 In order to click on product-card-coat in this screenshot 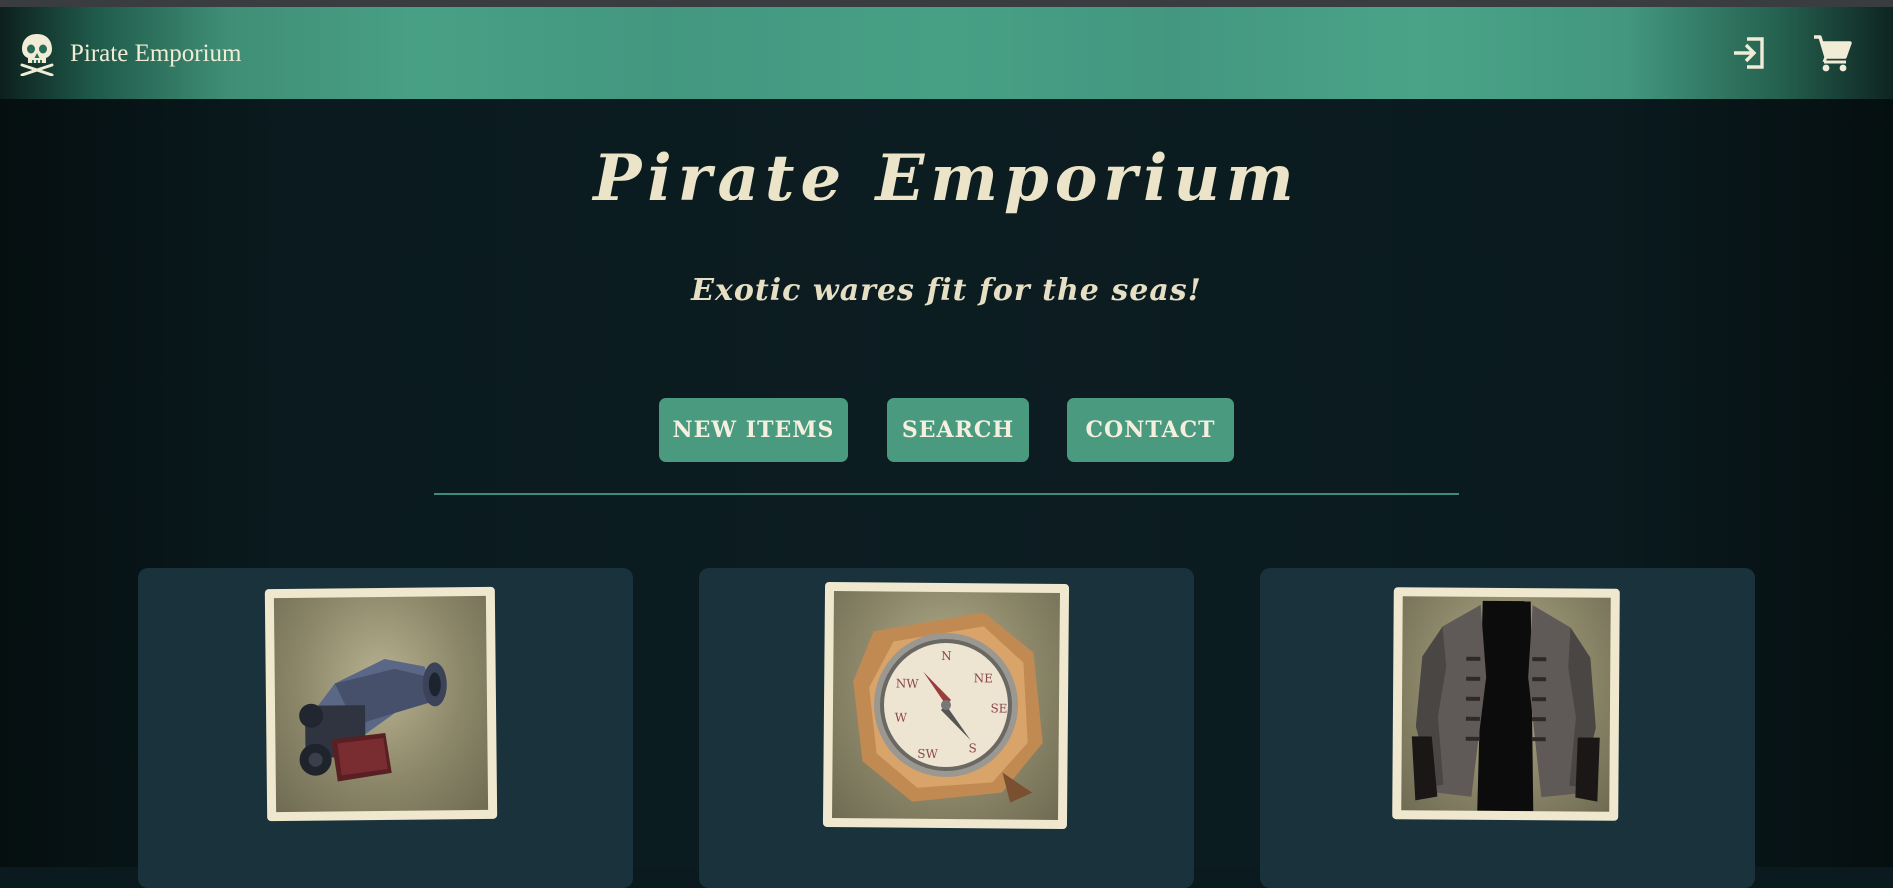, I will do `click(1507, 728)`.